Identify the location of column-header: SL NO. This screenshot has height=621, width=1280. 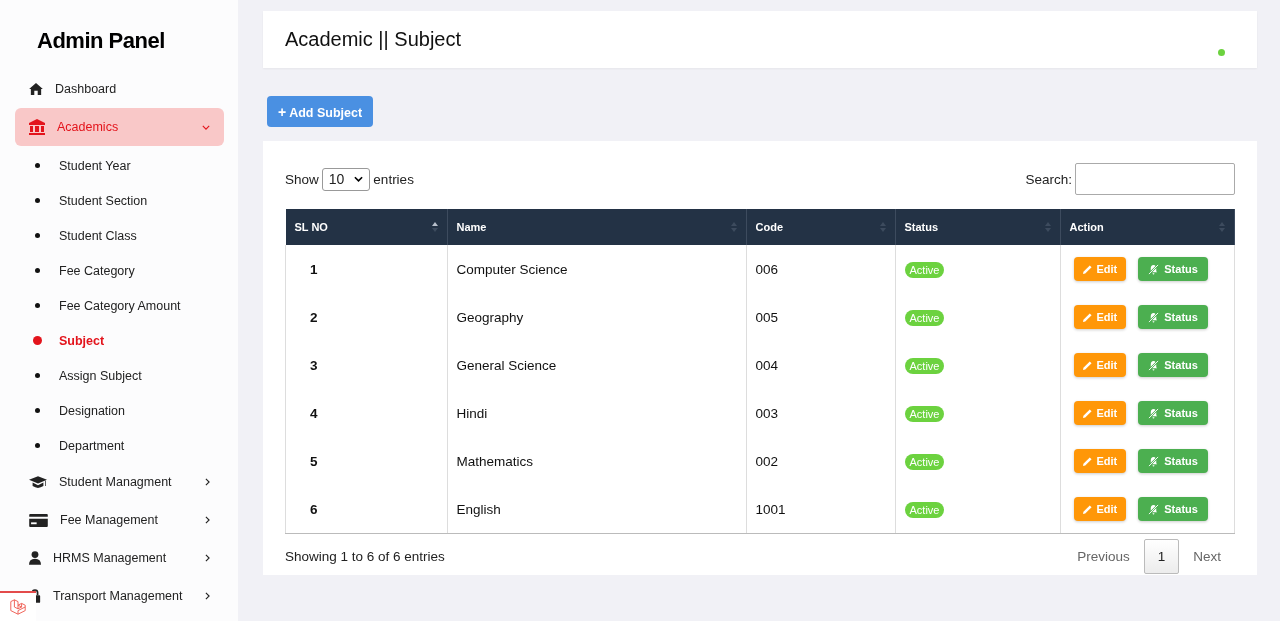
(366, 227).